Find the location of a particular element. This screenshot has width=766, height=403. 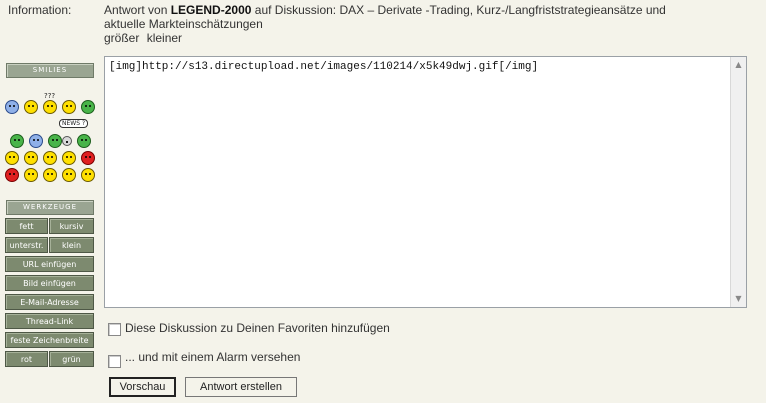

underline-button: unterstr. is located at coordinates (26, 245).